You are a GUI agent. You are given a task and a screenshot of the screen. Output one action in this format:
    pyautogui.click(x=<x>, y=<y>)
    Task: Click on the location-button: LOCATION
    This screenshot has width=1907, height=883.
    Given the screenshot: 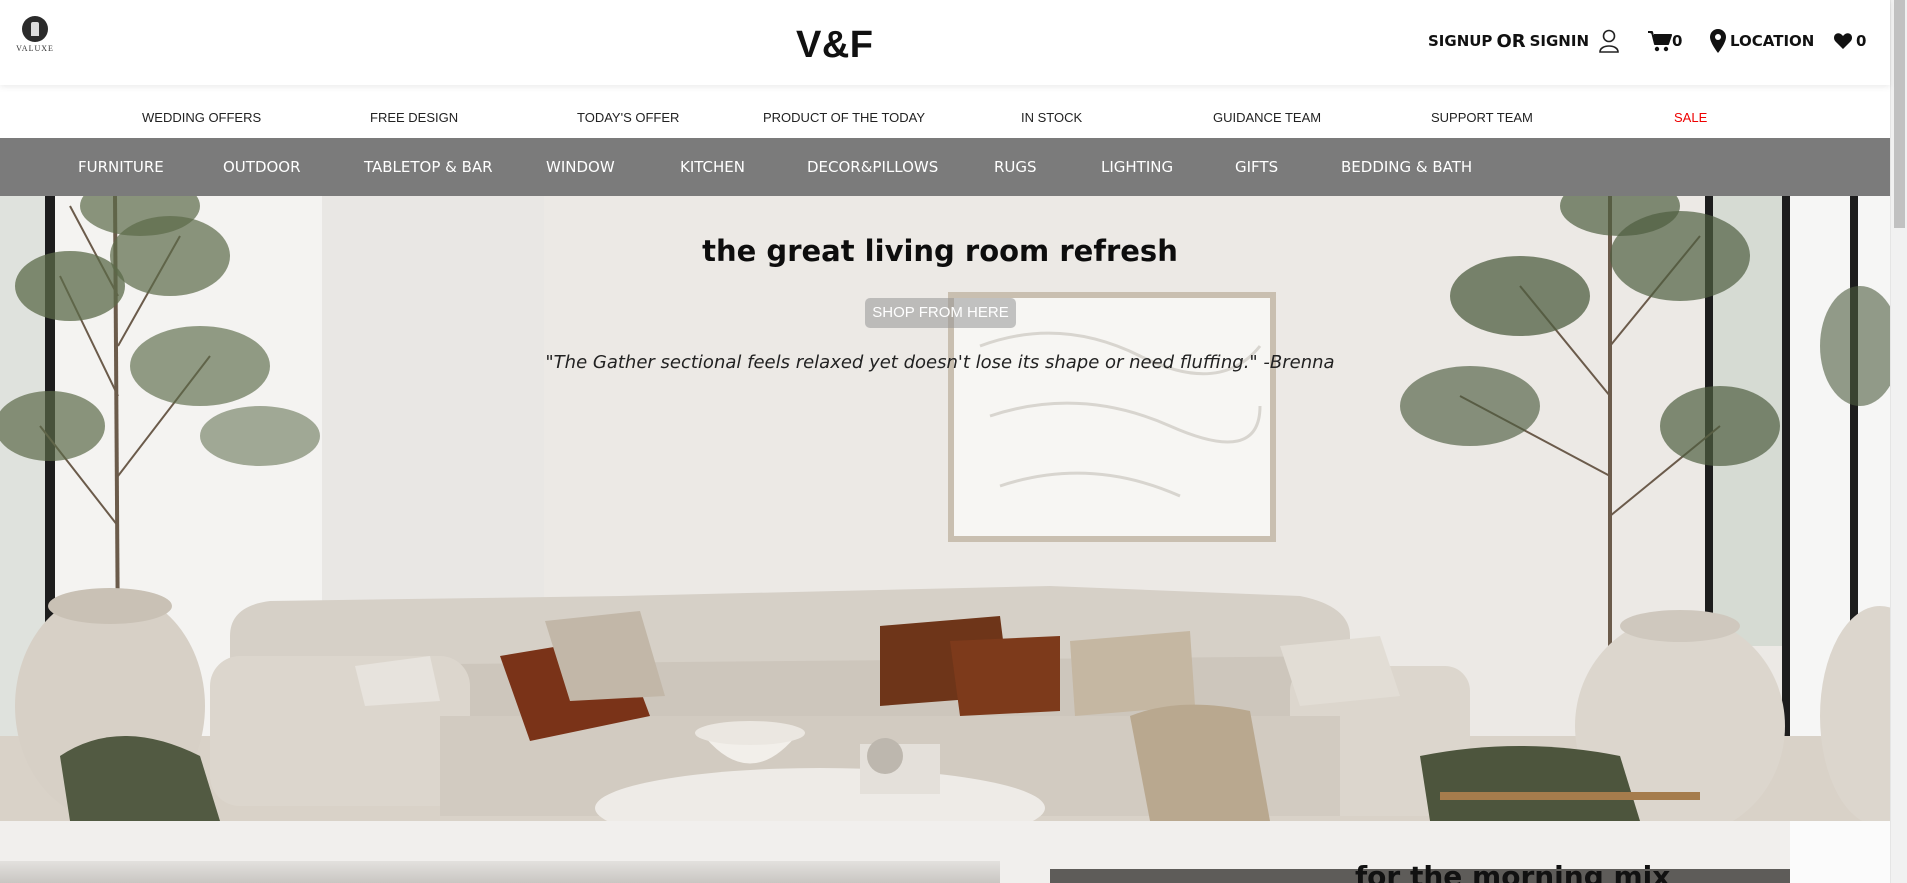 What is the action you would take?
    pyautogui.click(x=1762, y=41)
    